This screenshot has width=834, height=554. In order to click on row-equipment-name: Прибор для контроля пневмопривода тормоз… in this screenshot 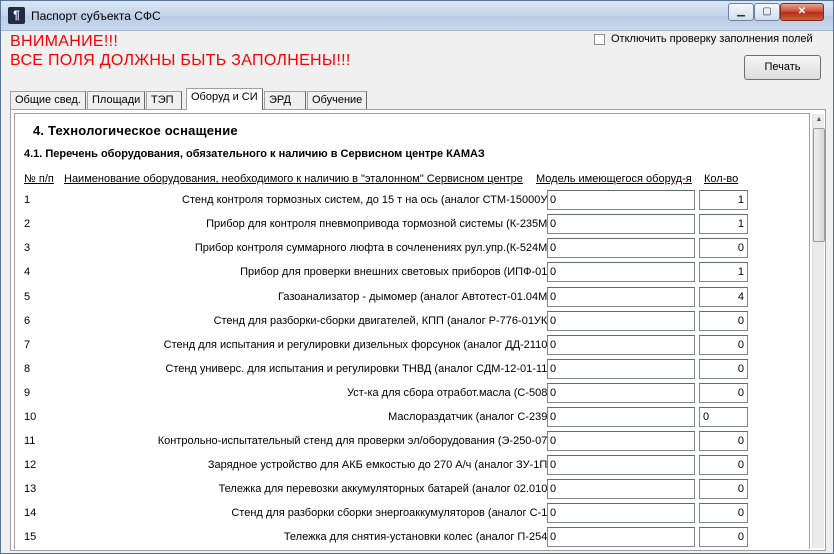, I will do `click(378, 224)`.